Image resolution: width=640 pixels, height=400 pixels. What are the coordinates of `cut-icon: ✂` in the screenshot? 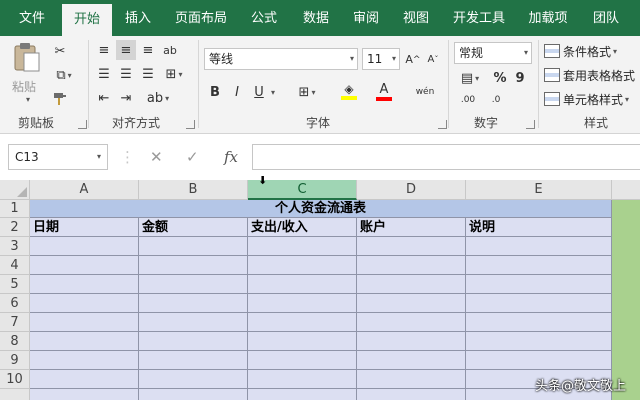 It's located at (60, 51).